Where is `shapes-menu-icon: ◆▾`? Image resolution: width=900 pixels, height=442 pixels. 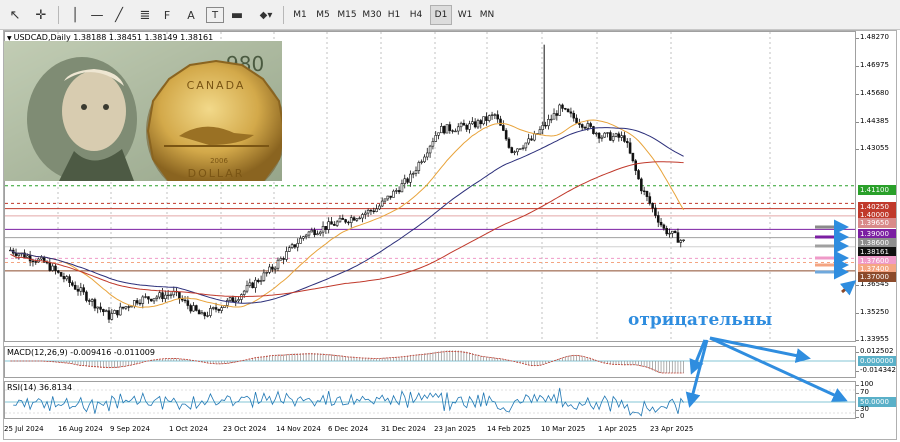
shapes-menu-icon: ◆▾ is located at coordinates (266, 15).